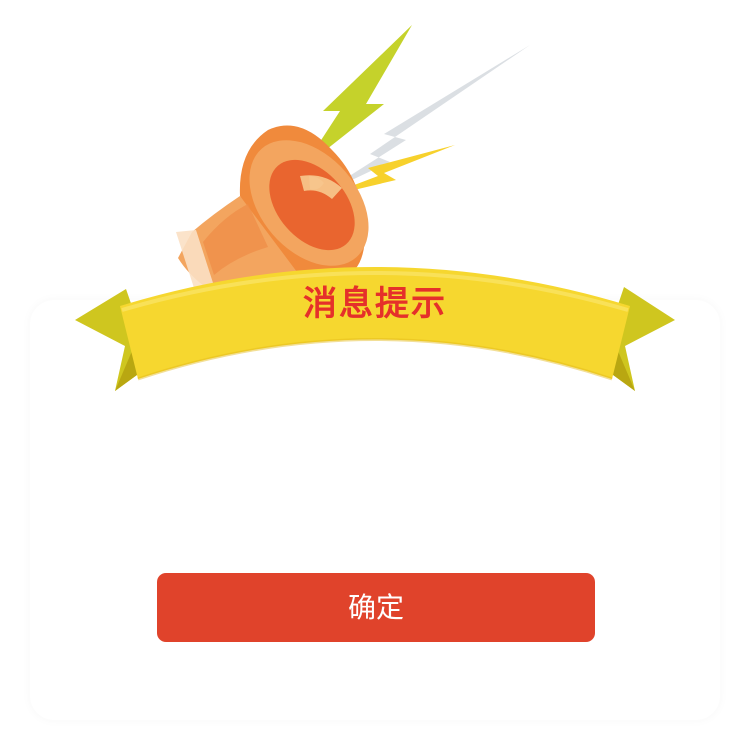 This screenshot has width=750, height=752. I want to click on dialog-title: 消息提示, so click(375, 304).